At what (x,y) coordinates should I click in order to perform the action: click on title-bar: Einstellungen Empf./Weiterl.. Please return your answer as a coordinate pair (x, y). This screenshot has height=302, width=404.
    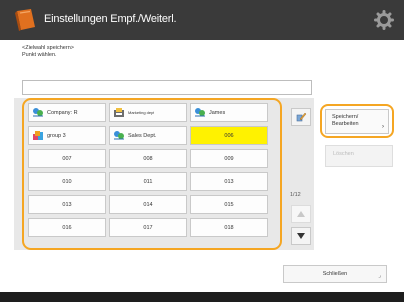
    Looking at the image, I should click on (202, 20).